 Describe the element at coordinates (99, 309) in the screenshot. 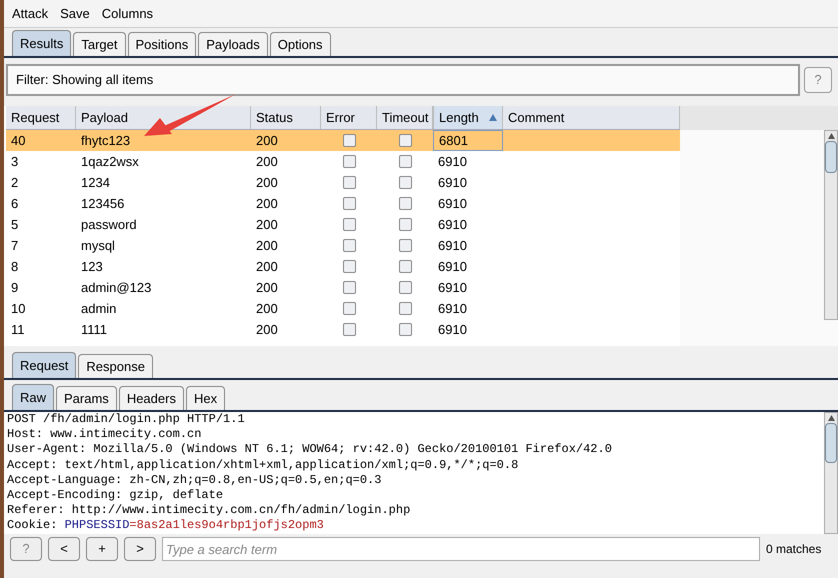

I see `table-cell-text: admin` at that location.